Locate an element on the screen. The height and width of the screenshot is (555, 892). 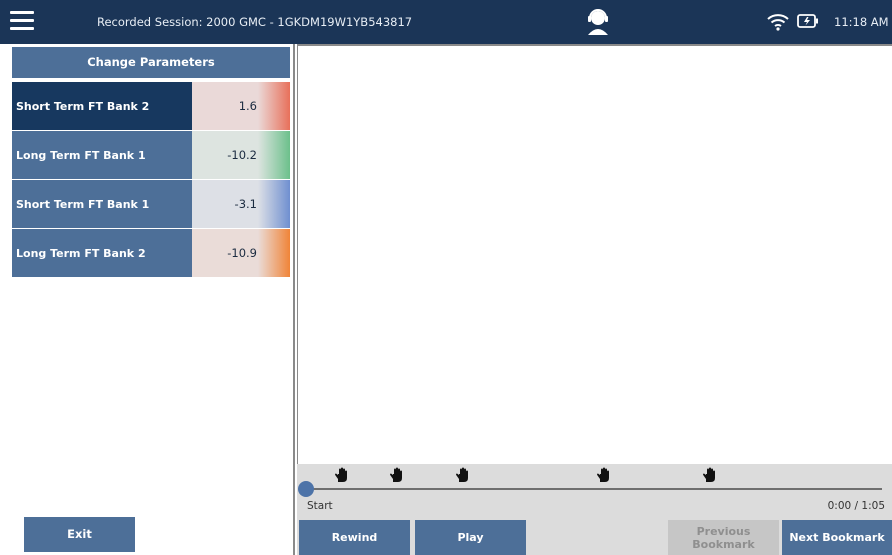
param-row-long-term-ft-bank-2: Long Term FT Bank 2 -10.9 is located at coordinates (151, 253).